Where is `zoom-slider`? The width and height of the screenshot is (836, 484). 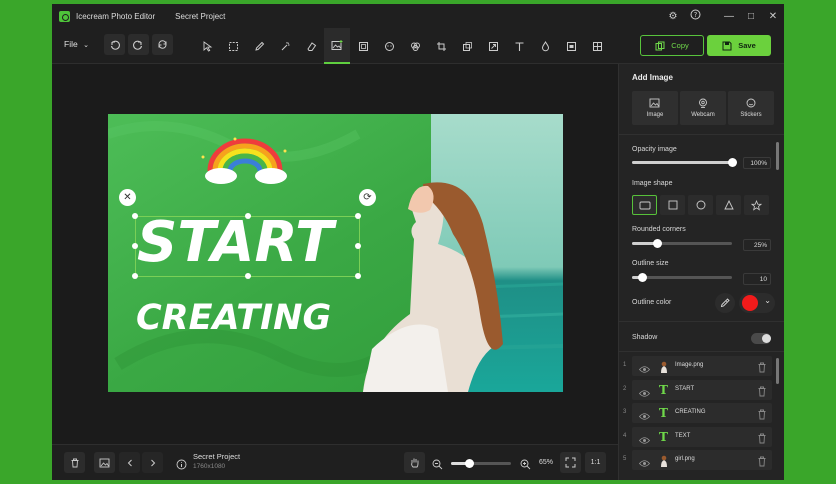
zoom-slider is located at coordinates (481, 463).